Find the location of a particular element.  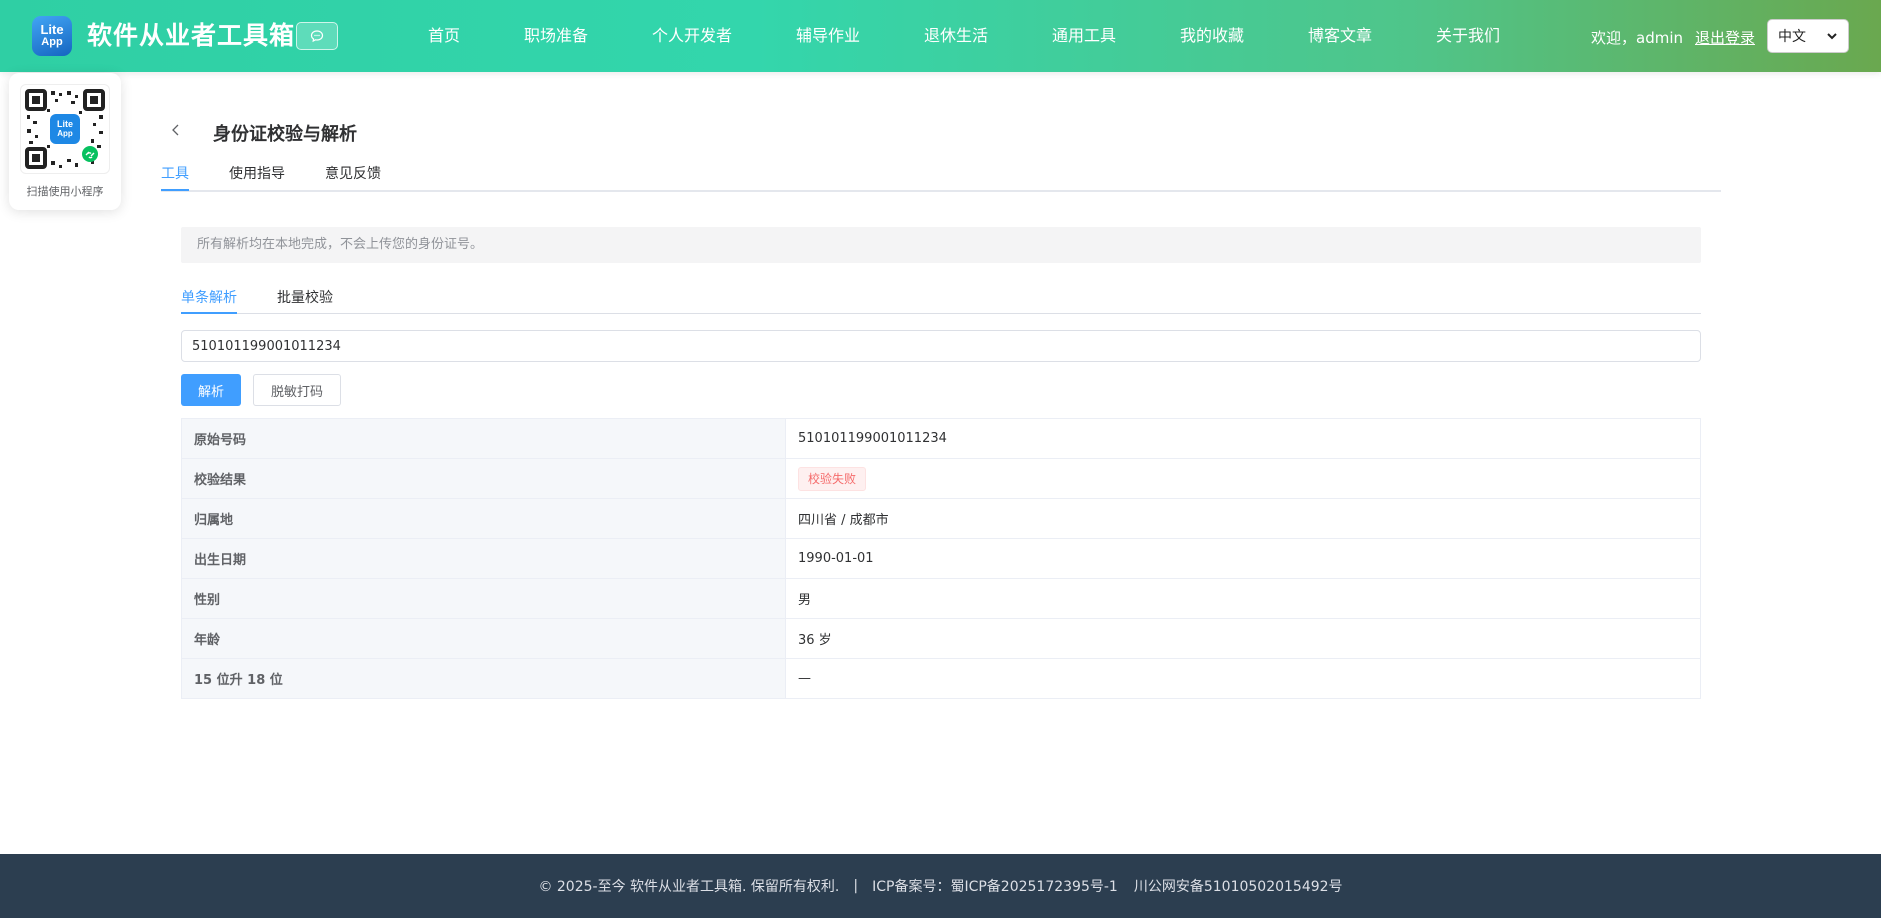

back-arrow-icon is located at coordinates (176, 130).